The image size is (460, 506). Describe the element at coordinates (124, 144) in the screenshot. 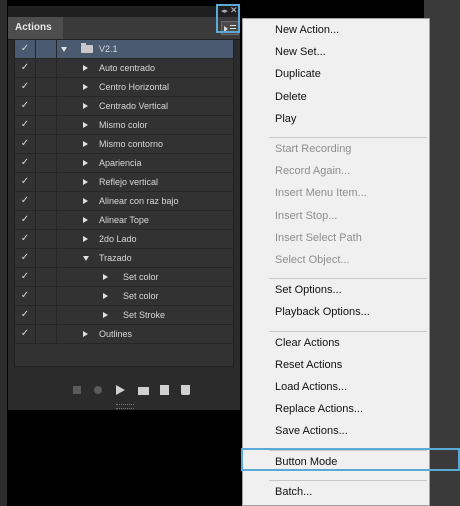

I see `action-row: ✓ Mismo contorno` at that location.